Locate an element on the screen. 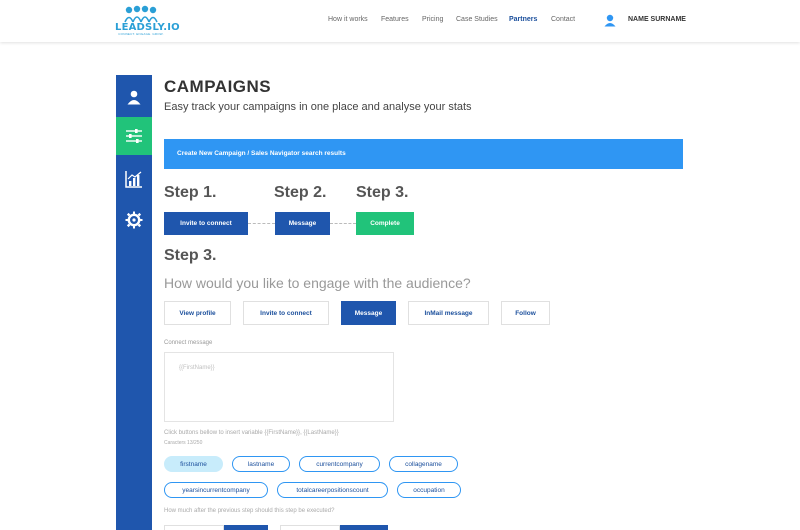  character-counter: Caracters 13/250 is located at coordinates (183, 443).